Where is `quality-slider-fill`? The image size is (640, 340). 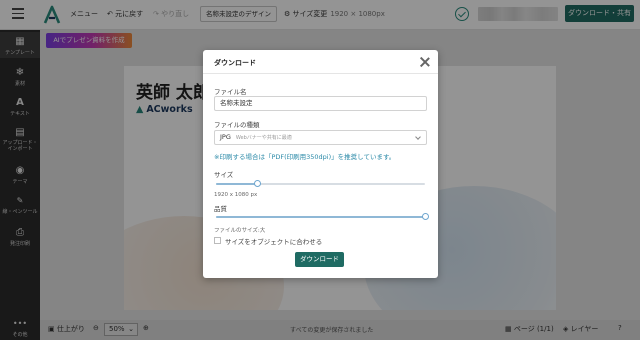 quality-slider-fill is located at coordinates (320, 217).